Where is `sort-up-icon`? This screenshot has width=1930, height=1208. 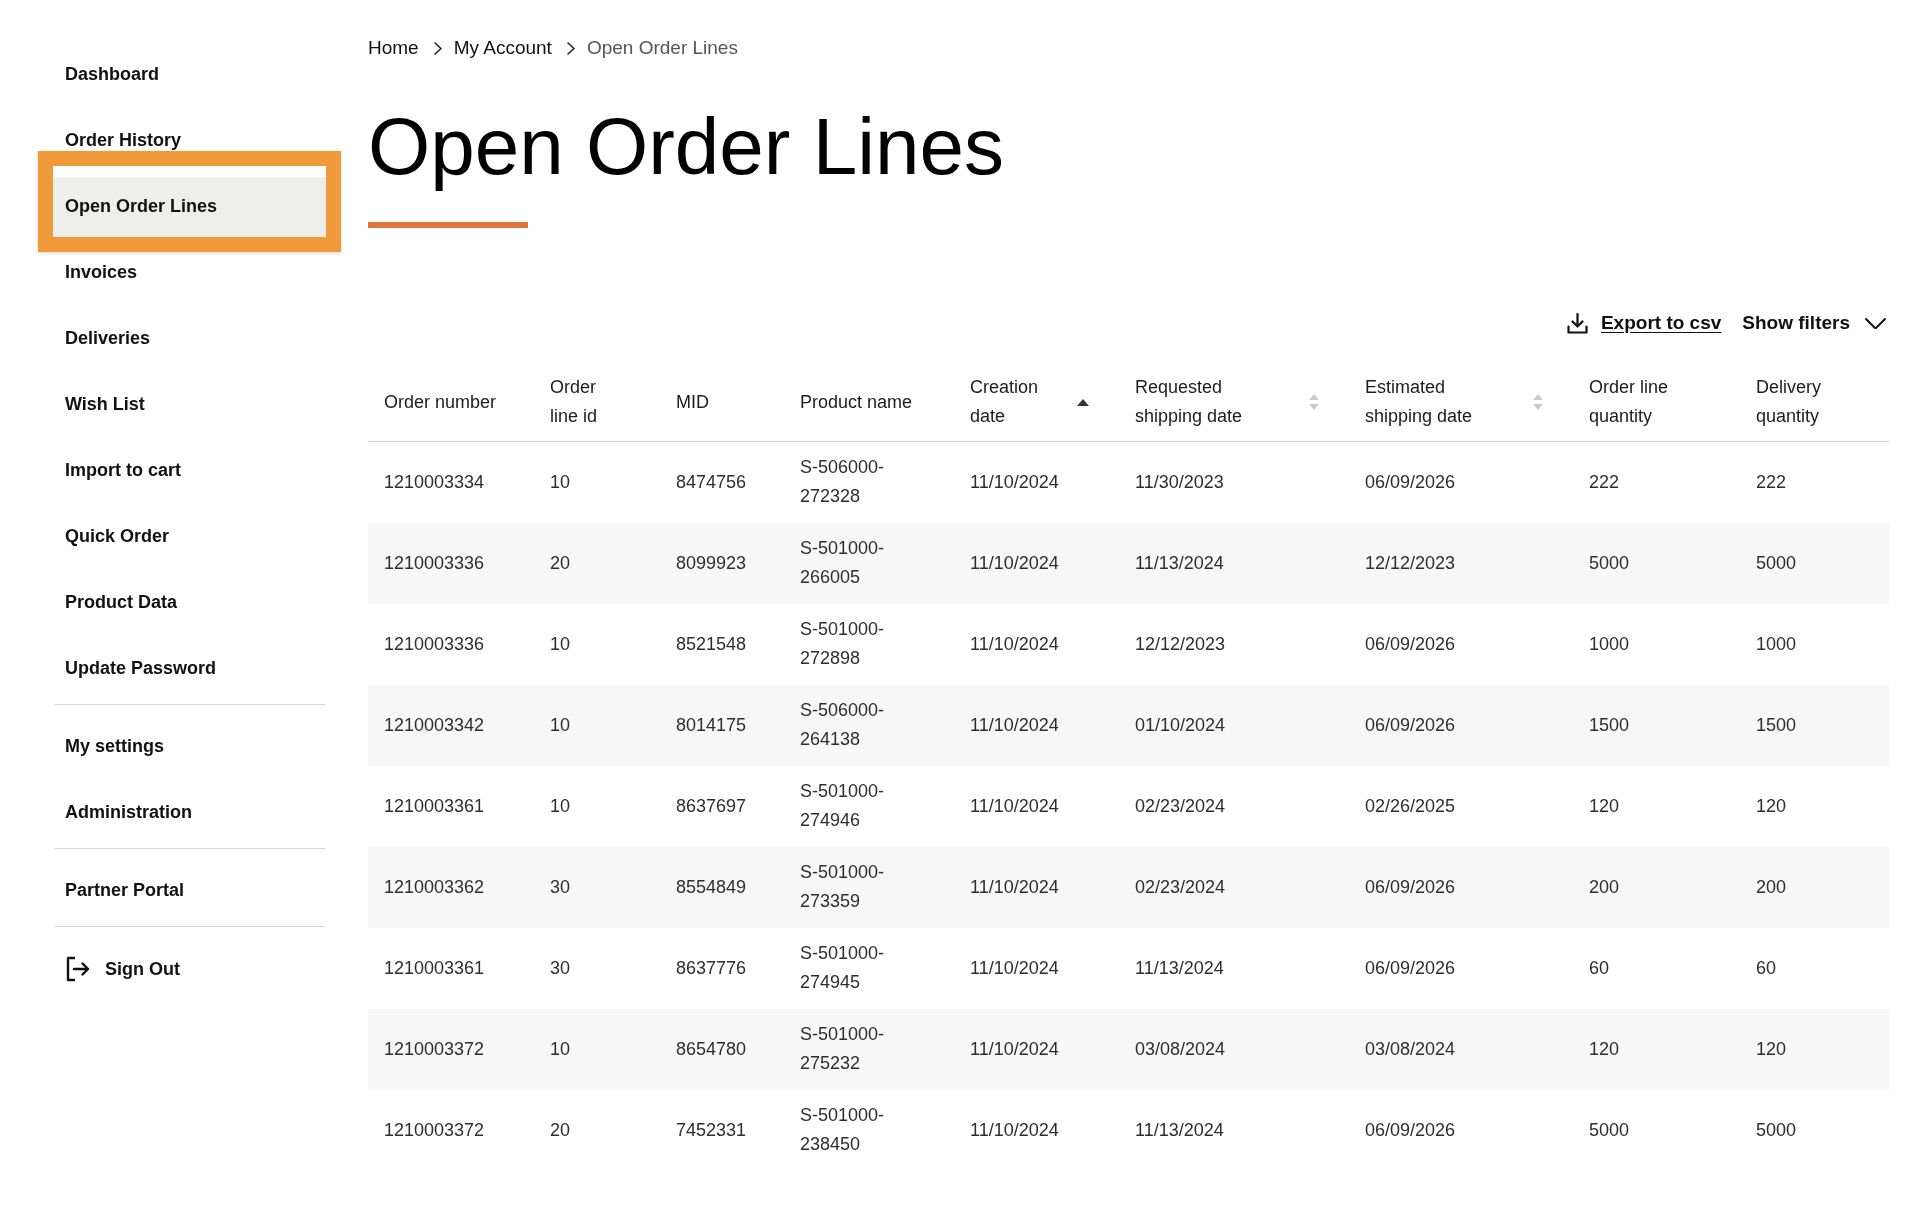
sort-up-icon is located at coordinates (1083, 402).